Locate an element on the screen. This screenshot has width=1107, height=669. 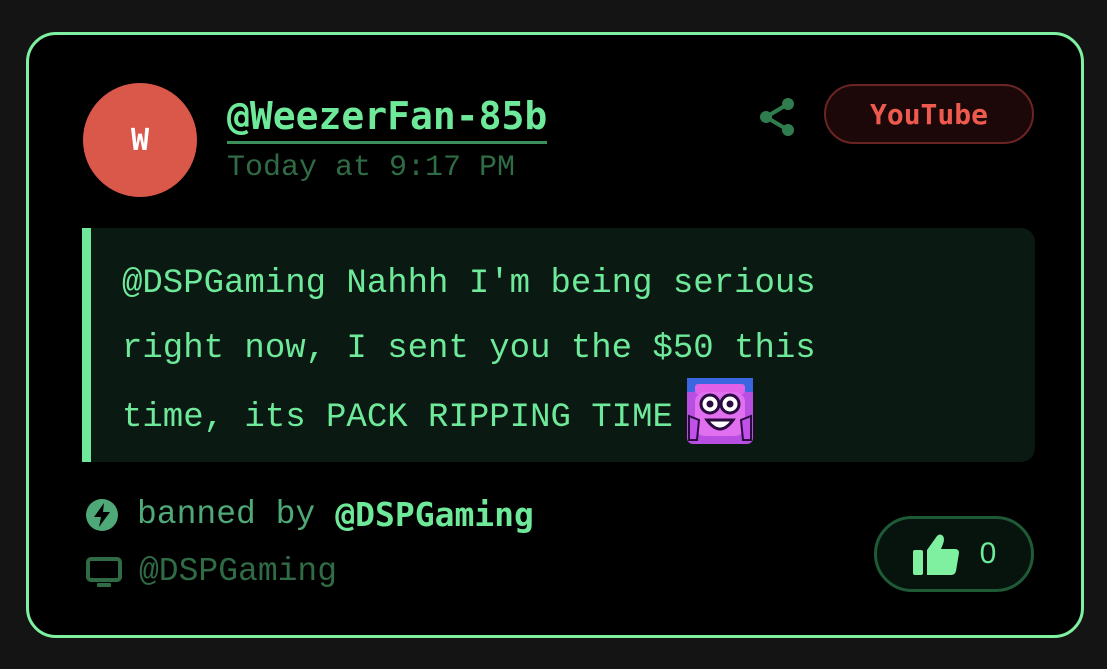
avatar: W is located at coordinates (140, 140).